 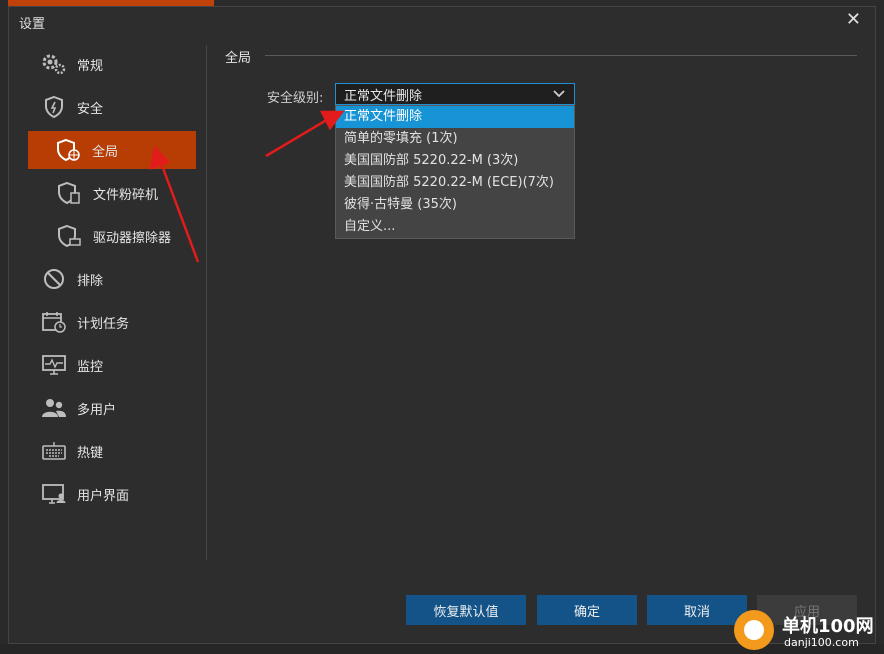 I want to click on dropdown-option: 简单的零填充 (1次), so click(x=455, y=139).